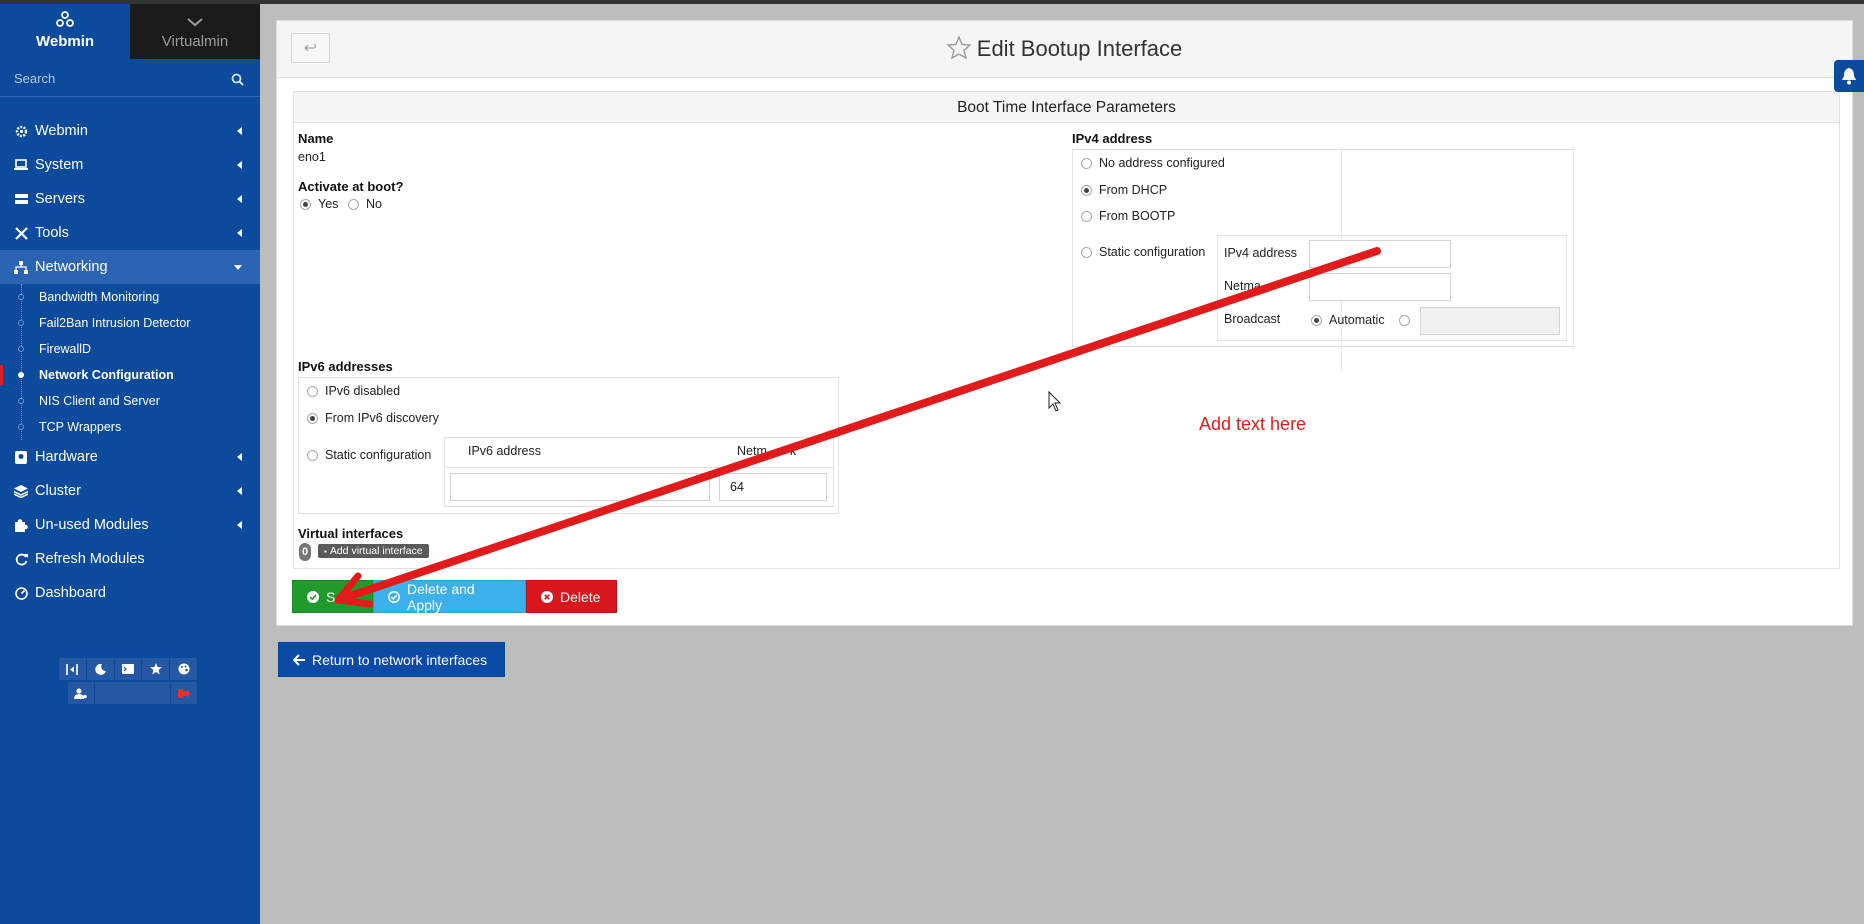 This screenshot has width=1864, height=924. What do you see at coordinates (237, 79) in the screenshot?
I see `search-icon` at bounding box center [237, 79].